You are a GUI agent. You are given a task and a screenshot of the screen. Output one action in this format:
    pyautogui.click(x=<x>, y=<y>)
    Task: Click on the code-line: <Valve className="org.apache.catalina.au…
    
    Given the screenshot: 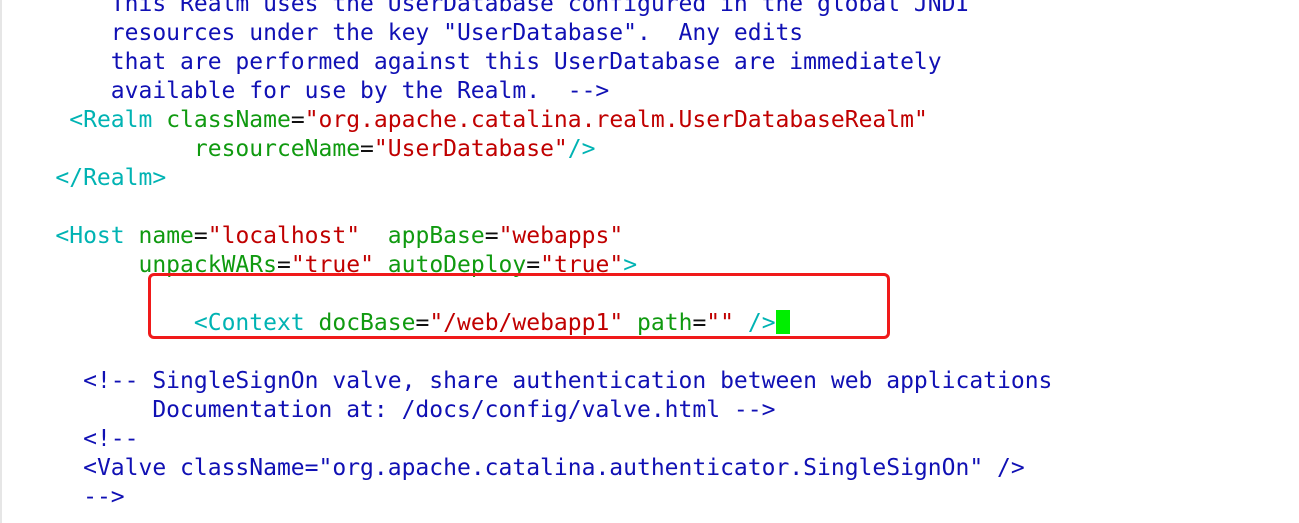 What is the action you would take?
    pyautogui.click(x=526, y=468)
    